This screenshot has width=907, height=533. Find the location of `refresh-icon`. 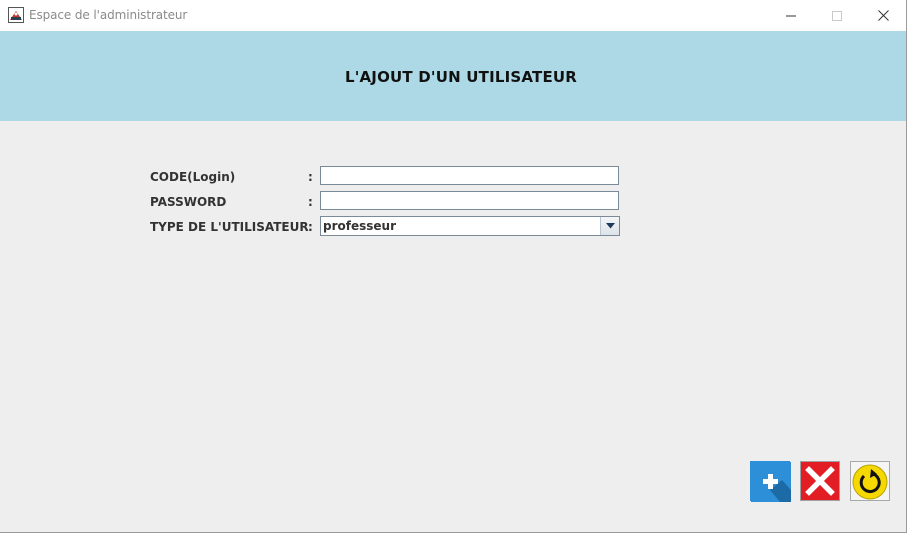

refresh-icon is located at coordinates (870, 482).